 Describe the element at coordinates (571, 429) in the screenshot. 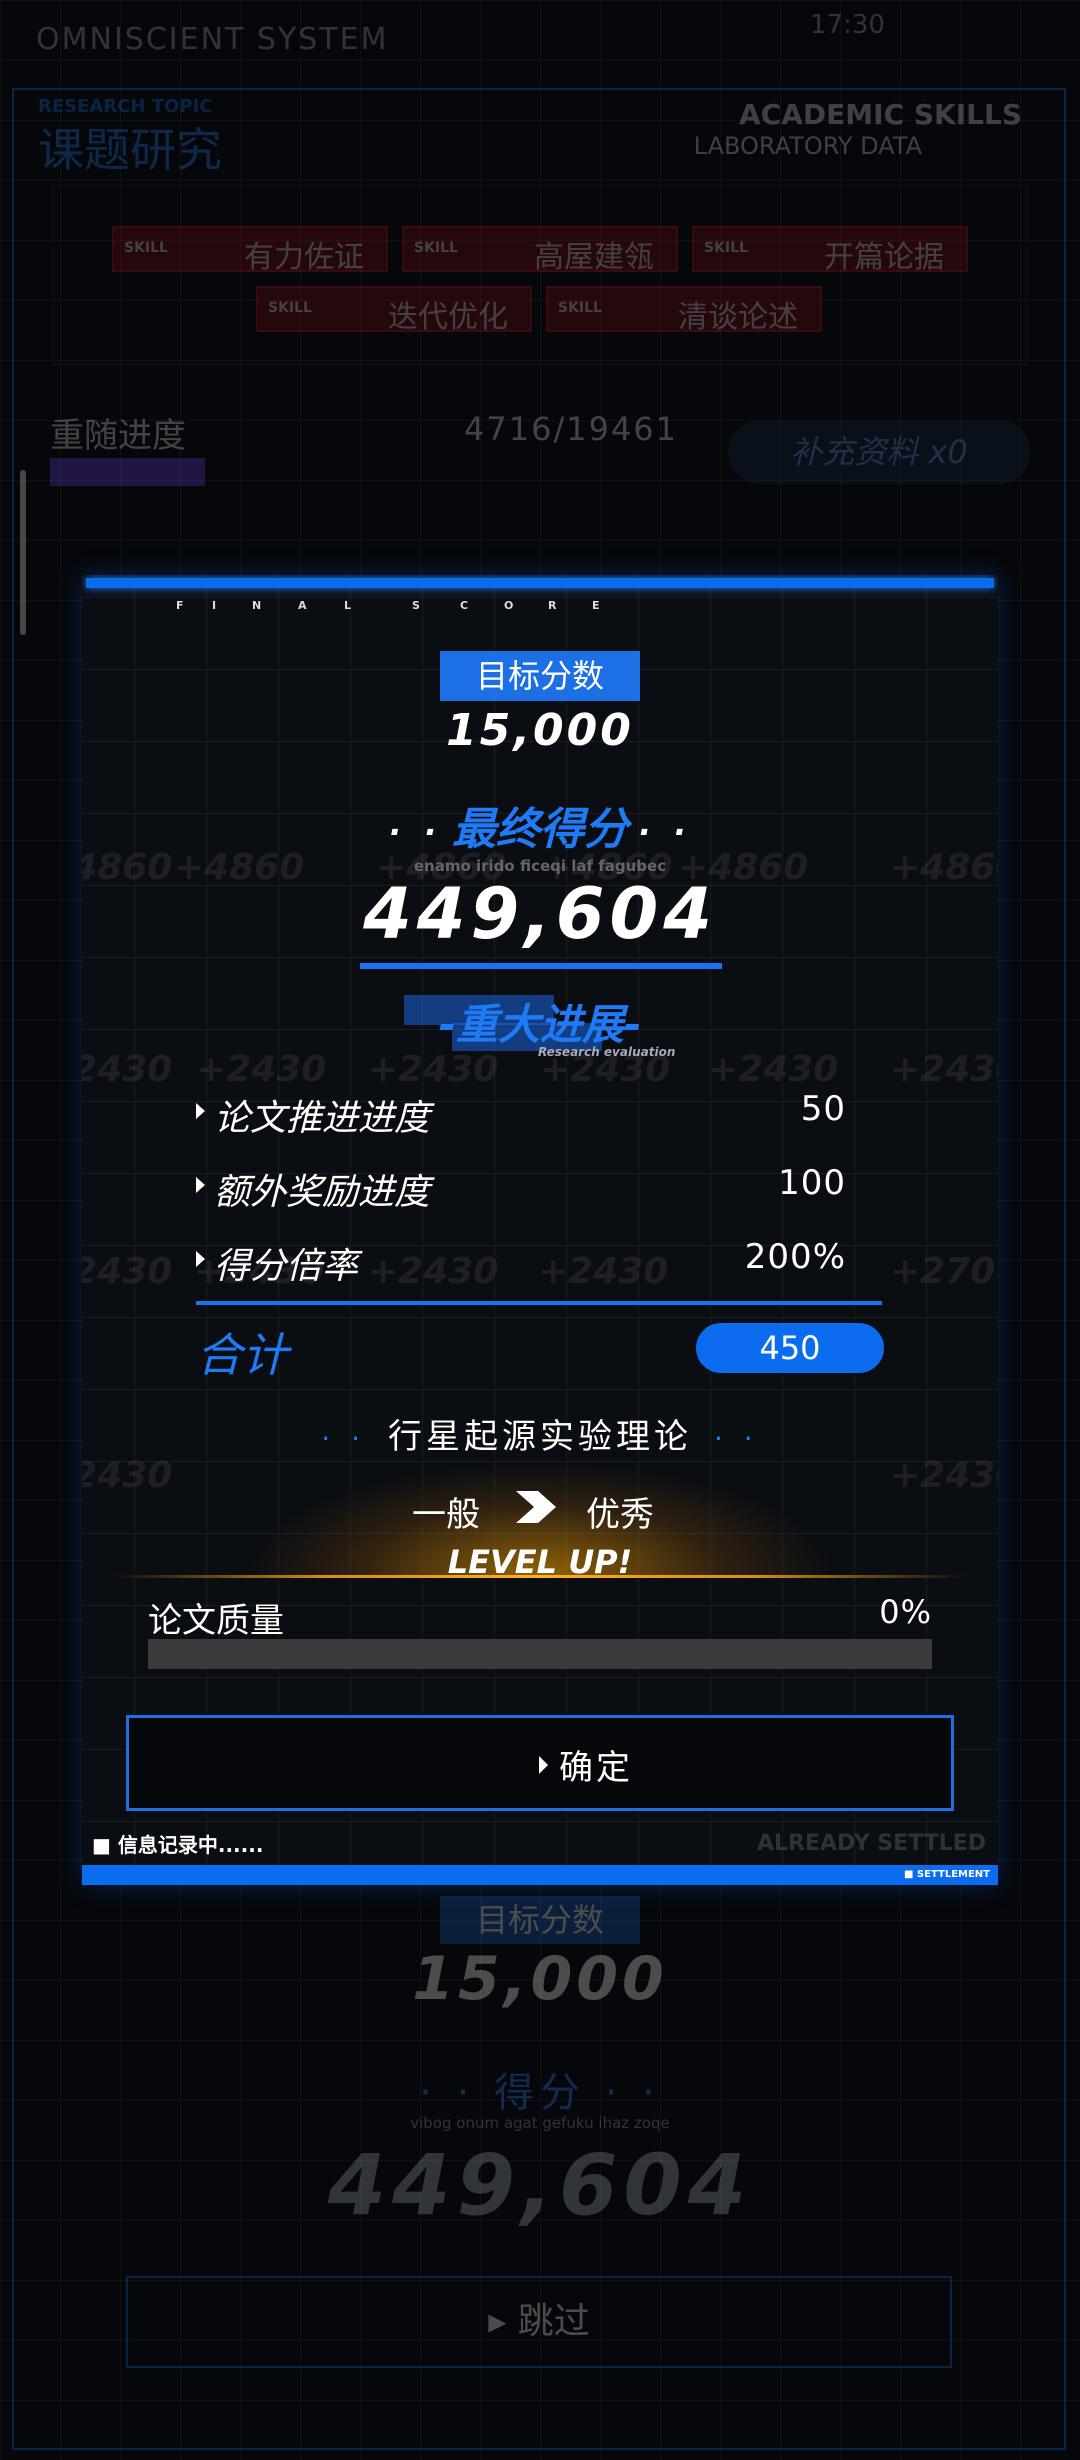

I see `progress-value: 4716/19461` at that location.